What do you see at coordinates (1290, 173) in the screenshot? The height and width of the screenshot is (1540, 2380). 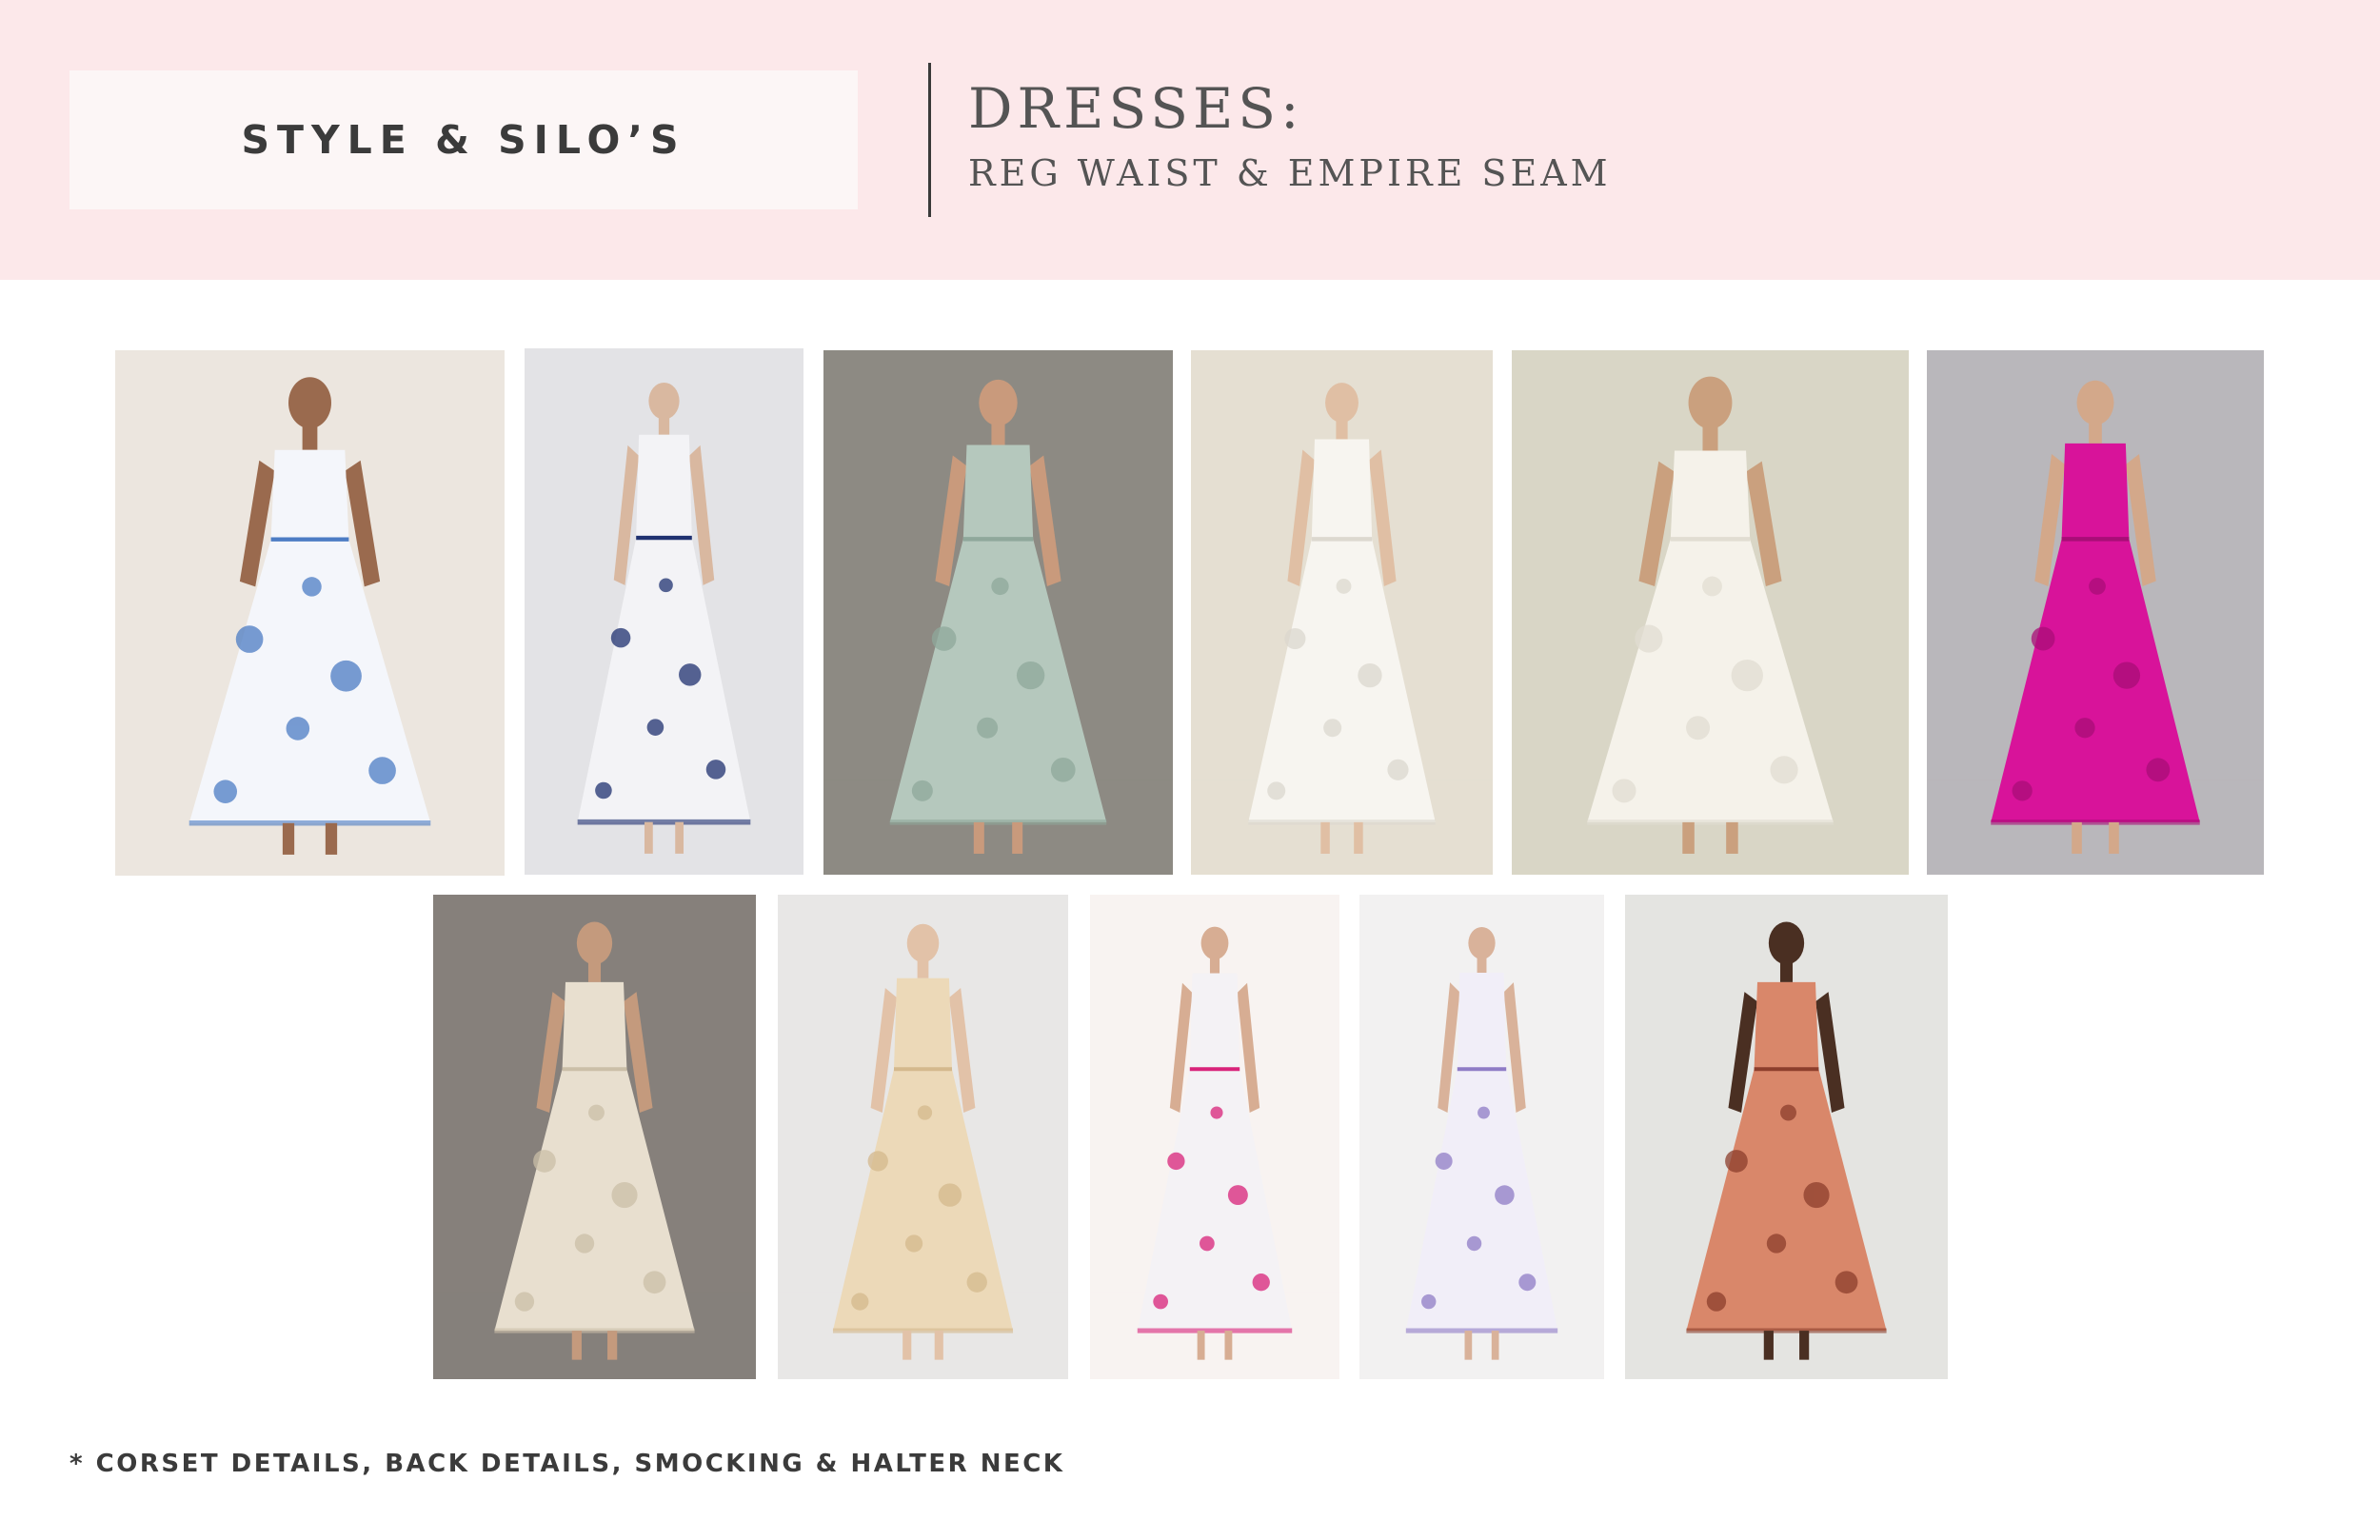 I see `section-subtitle: REG WAIST & EMPIRE SEAM` at bounding box center [1290, 173].